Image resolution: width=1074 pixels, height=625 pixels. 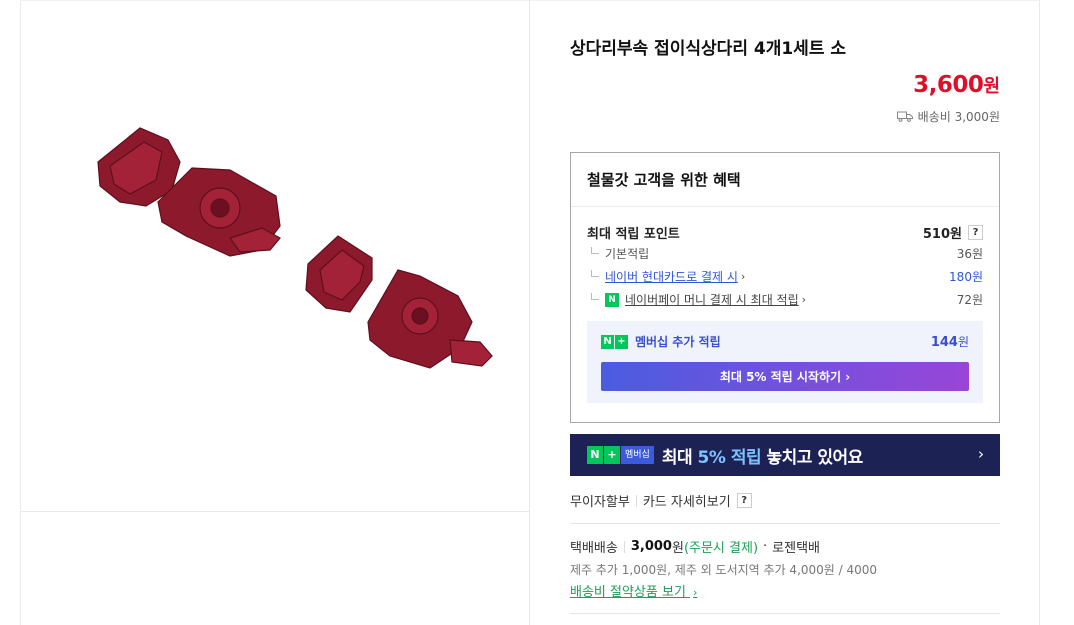 I want to click on points-help-icon: ?, so click(x=975, y=232).